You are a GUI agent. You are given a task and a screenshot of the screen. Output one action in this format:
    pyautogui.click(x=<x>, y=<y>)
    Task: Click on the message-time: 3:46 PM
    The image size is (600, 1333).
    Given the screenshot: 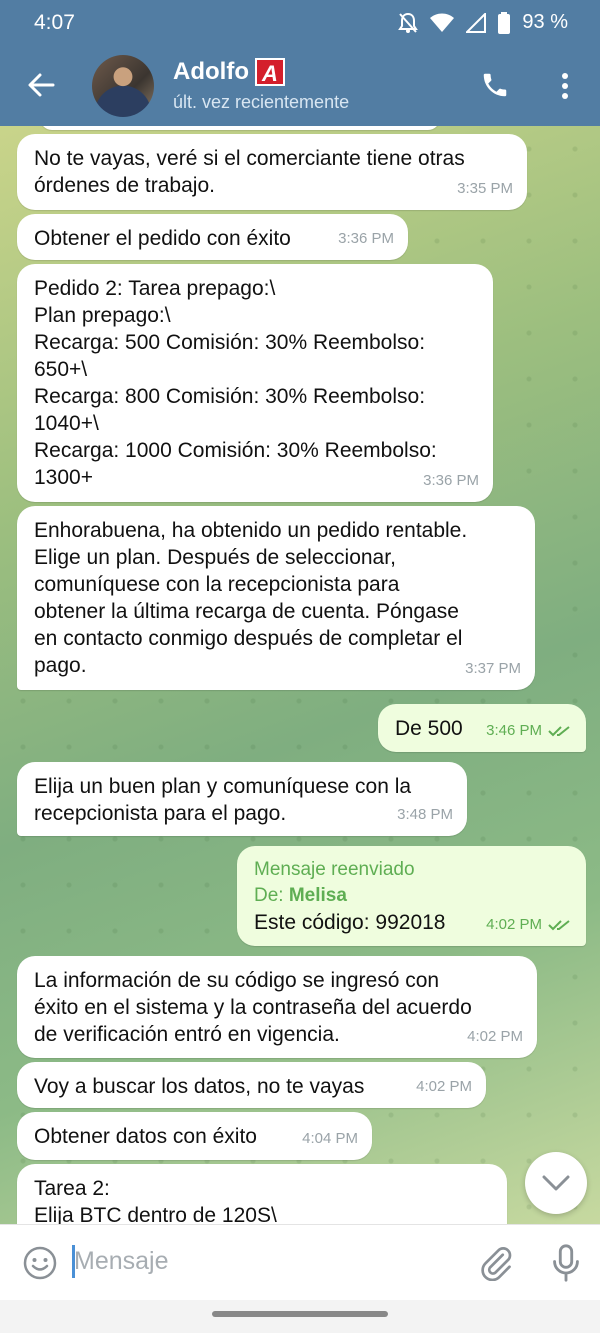 What is the action you would take?
    pyautogui.click(x=529, y=730)
    